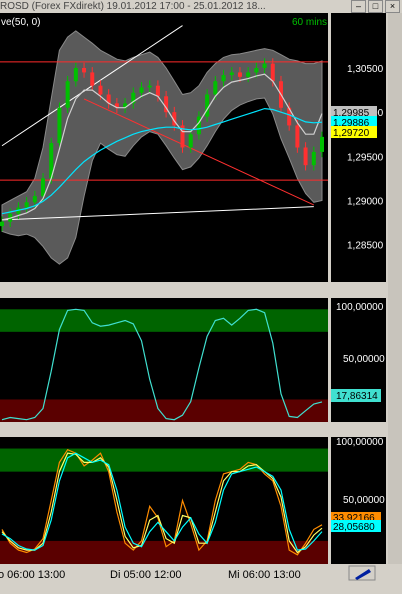 The height and width of the screenshot is (594, 402). Describe the element at coordinates (146, 575) in the screenshot. I see `time-label: Di 05:00 12:00` at that location.